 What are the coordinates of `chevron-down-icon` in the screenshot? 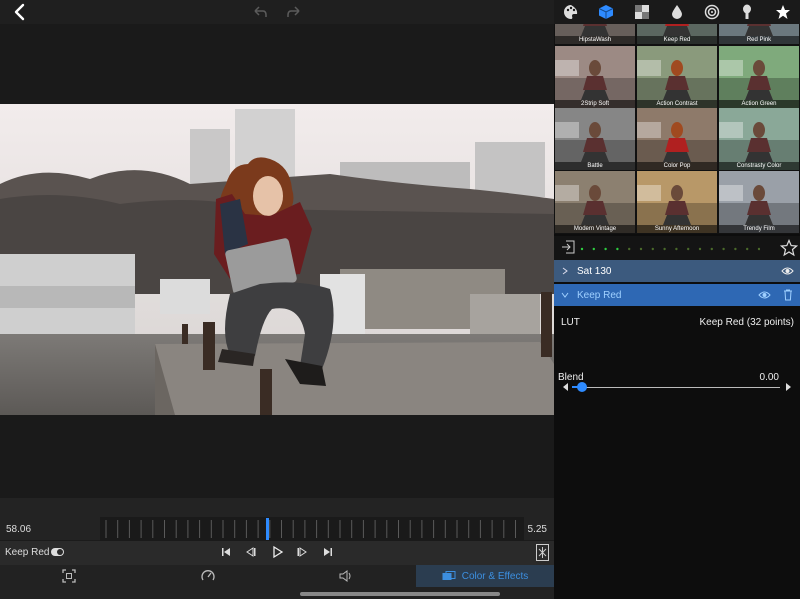 It's located at (565, 295).